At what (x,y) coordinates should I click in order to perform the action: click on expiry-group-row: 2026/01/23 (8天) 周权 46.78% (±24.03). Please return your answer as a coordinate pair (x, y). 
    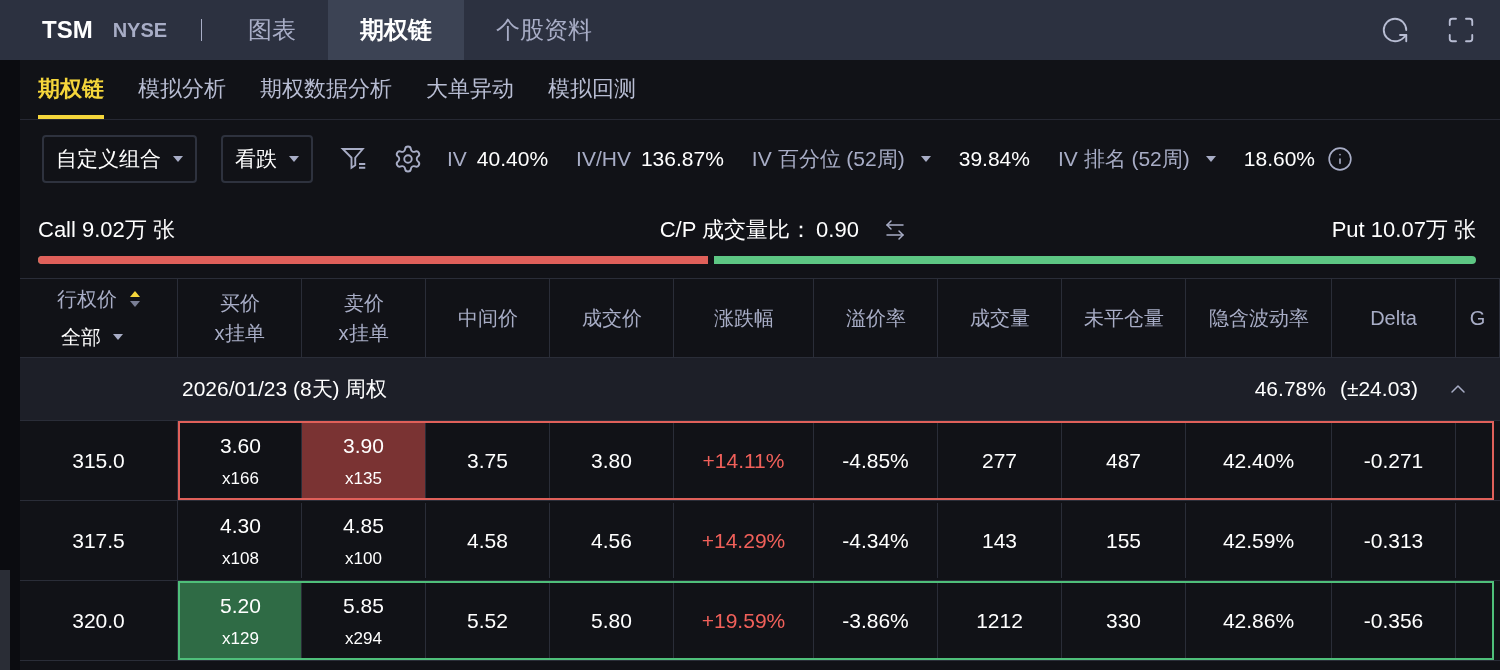
    Looking at the image, I should click on (760, 389).